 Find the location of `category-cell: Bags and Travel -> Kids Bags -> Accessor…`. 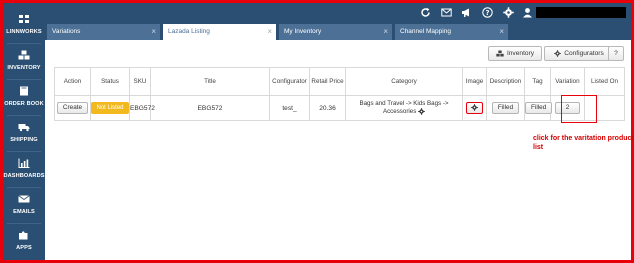

category-cell: Bags and Travel -> Kids Bags -> Accessor… is located at coordinates (404, 108).